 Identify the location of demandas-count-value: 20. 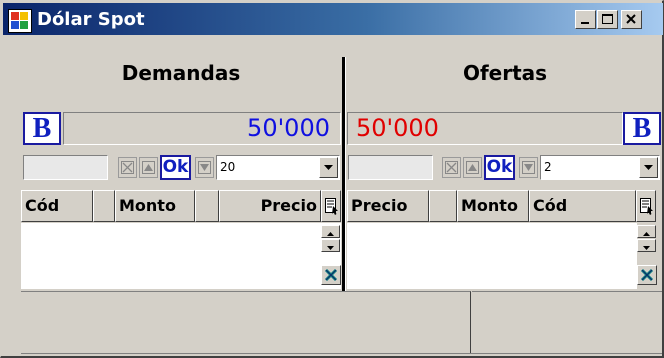
(228, 167).